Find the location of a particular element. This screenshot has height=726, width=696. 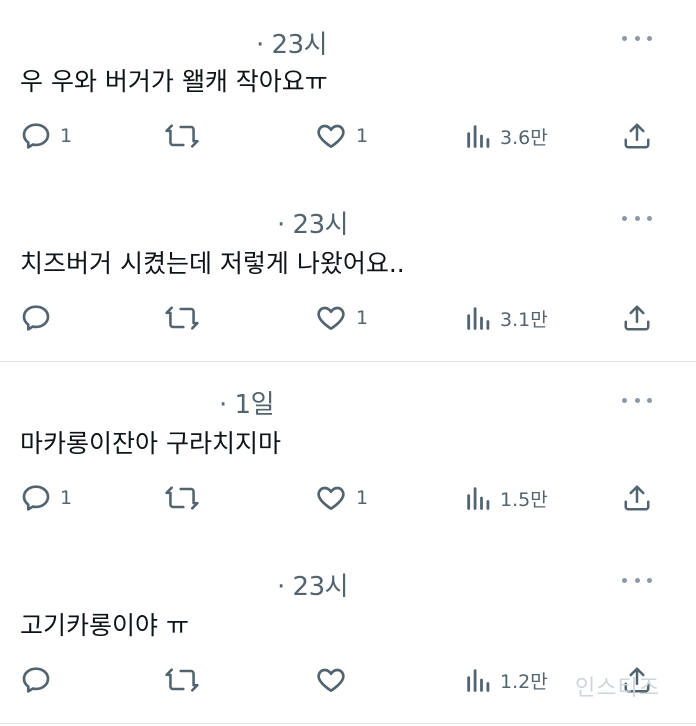

views-count: 3.1만 is located at coordinates (524, 319).